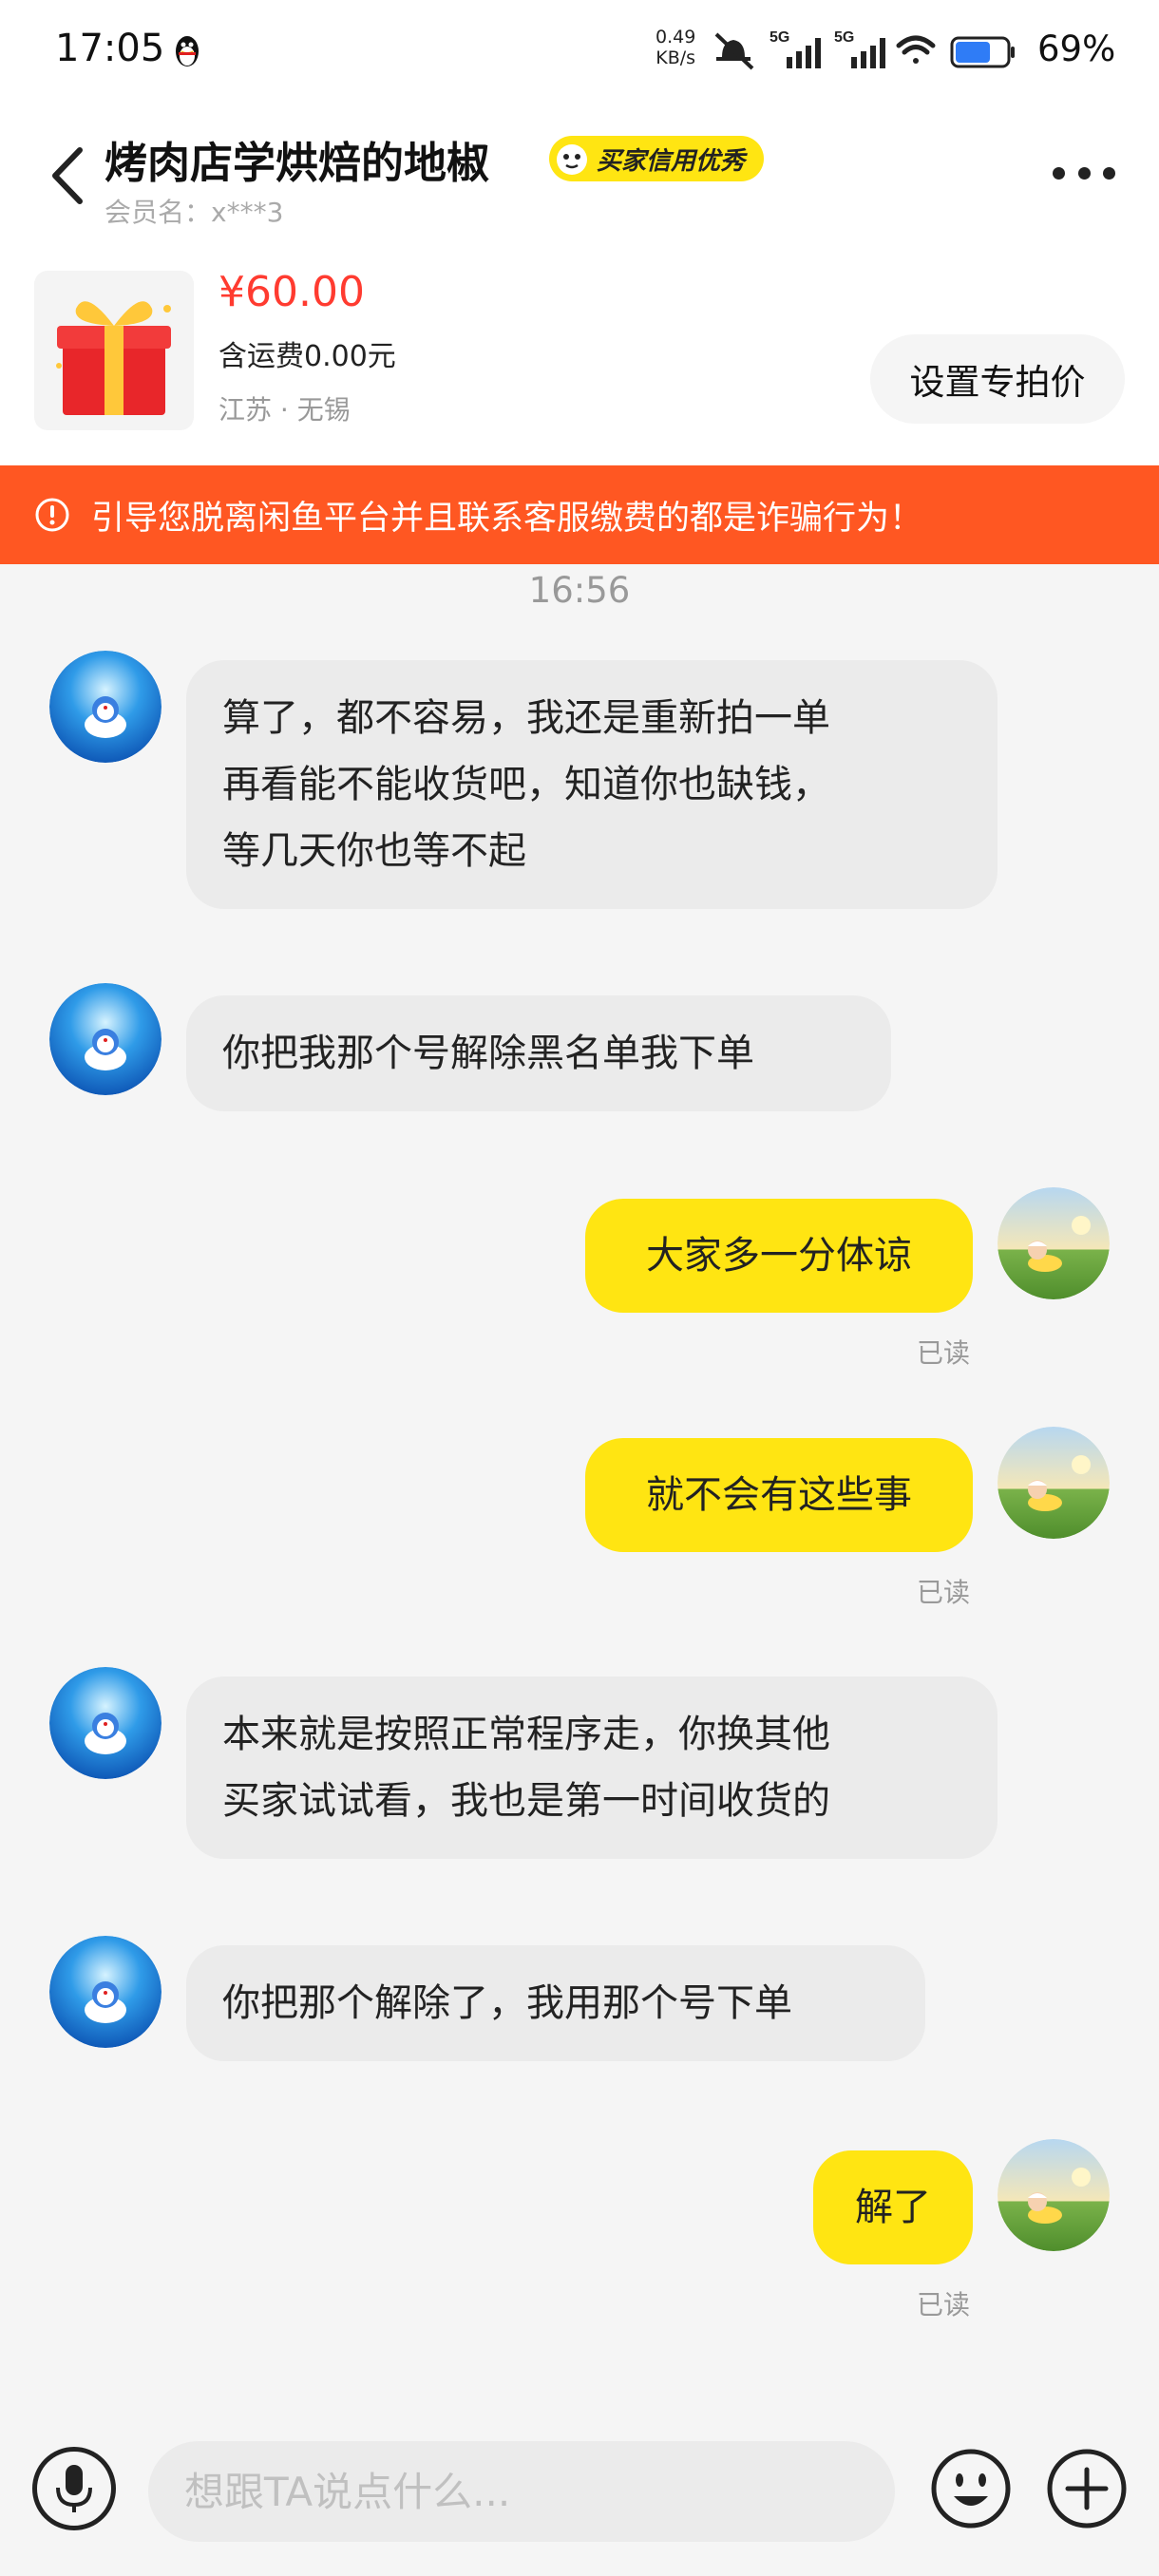 The width and height of the screenshot is (1159, 2576). What do you see at coordinates (194, 212) in the screenshot?
I see `member-name: 会员名：x***3` at bounding box center [194, 212].